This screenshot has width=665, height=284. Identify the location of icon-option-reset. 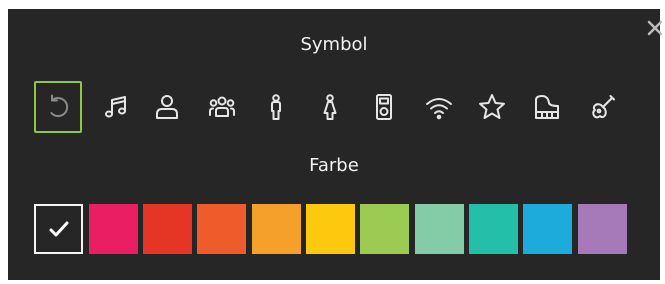
(58, 107).